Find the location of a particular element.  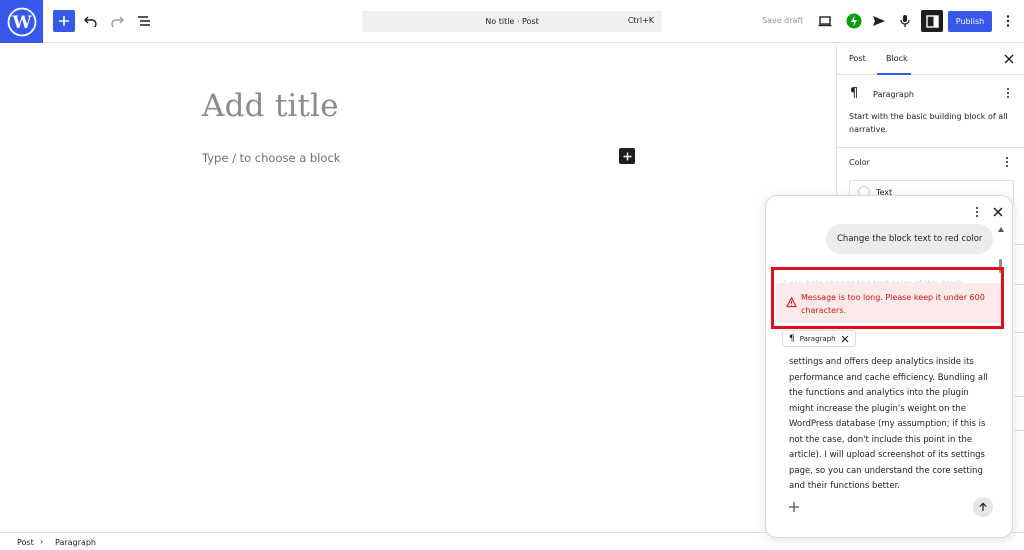

color-options-icon is located at coordinates (1007, 162).